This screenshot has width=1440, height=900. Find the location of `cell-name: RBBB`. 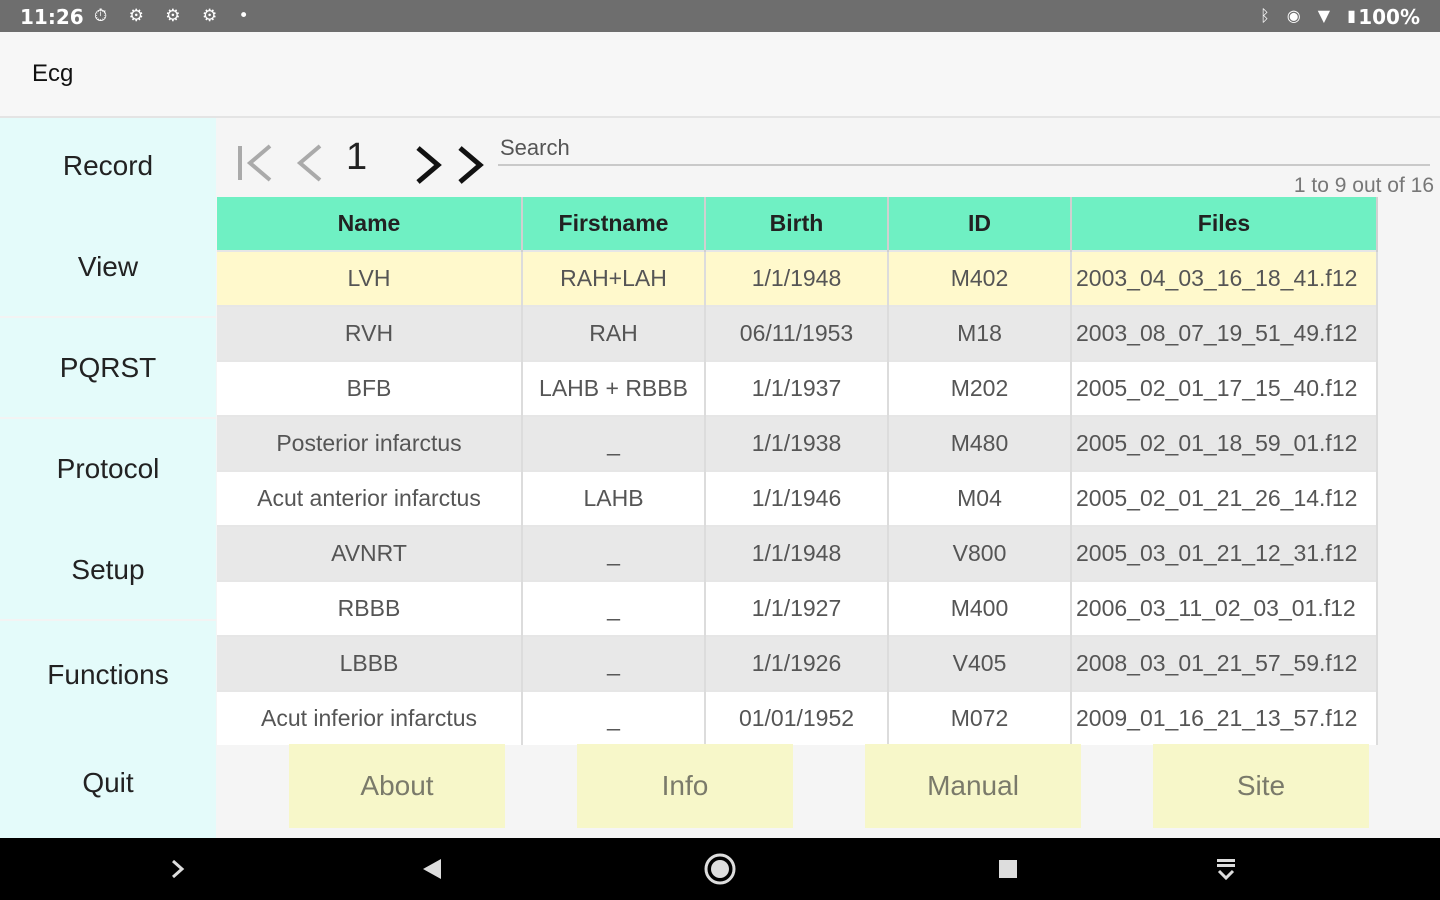

cell-name: RBBB is located at coordinates (370, 608).